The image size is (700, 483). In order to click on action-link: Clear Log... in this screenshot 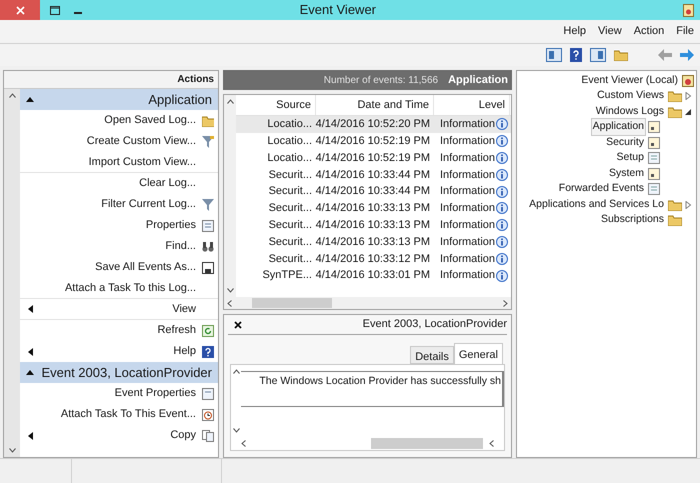, I will do `click(167, 183)`.